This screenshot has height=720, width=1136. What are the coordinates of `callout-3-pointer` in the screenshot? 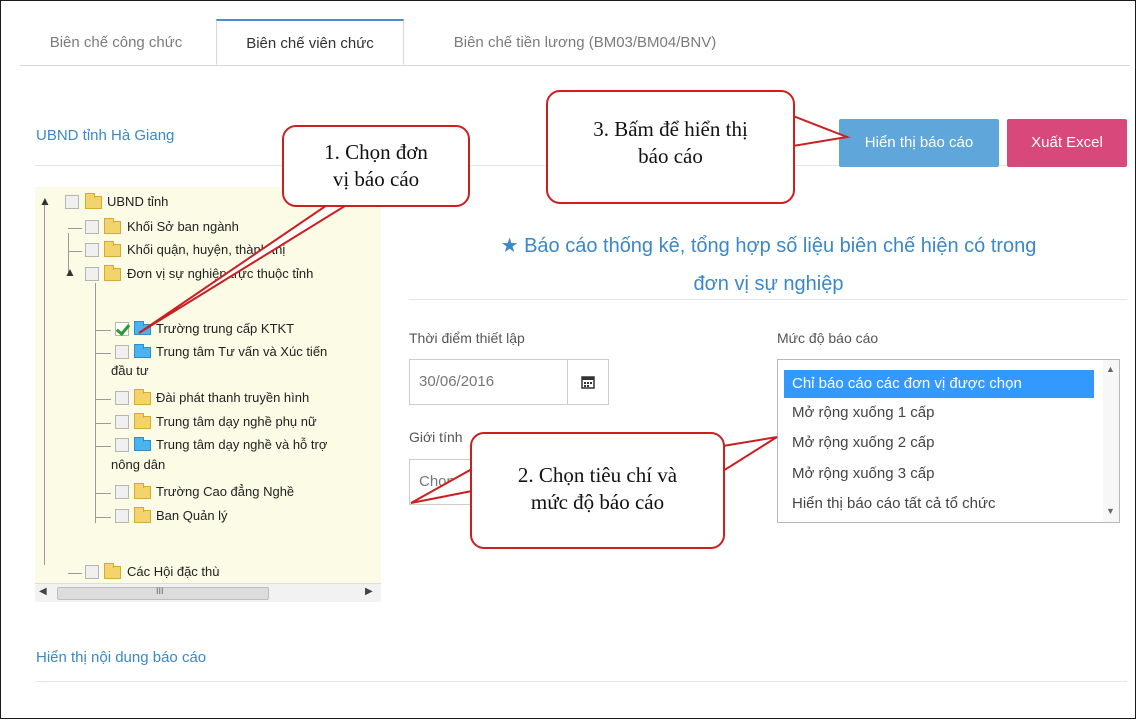 It's located at (821, 131).